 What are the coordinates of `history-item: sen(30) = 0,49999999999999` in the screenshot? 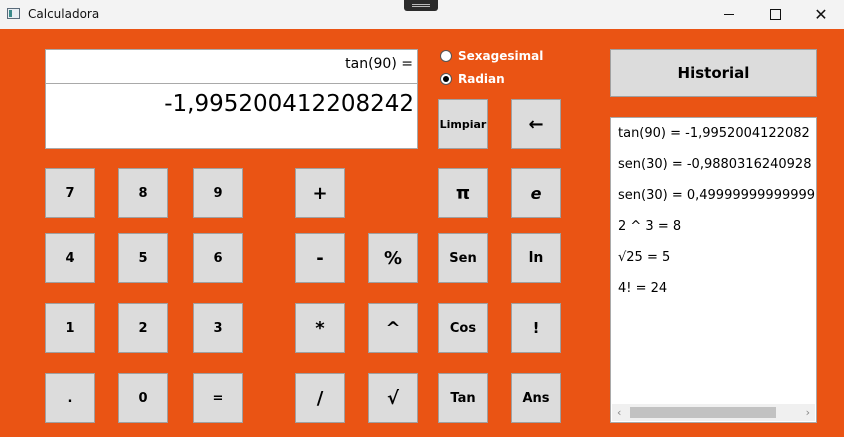 It's located at (716, 195).